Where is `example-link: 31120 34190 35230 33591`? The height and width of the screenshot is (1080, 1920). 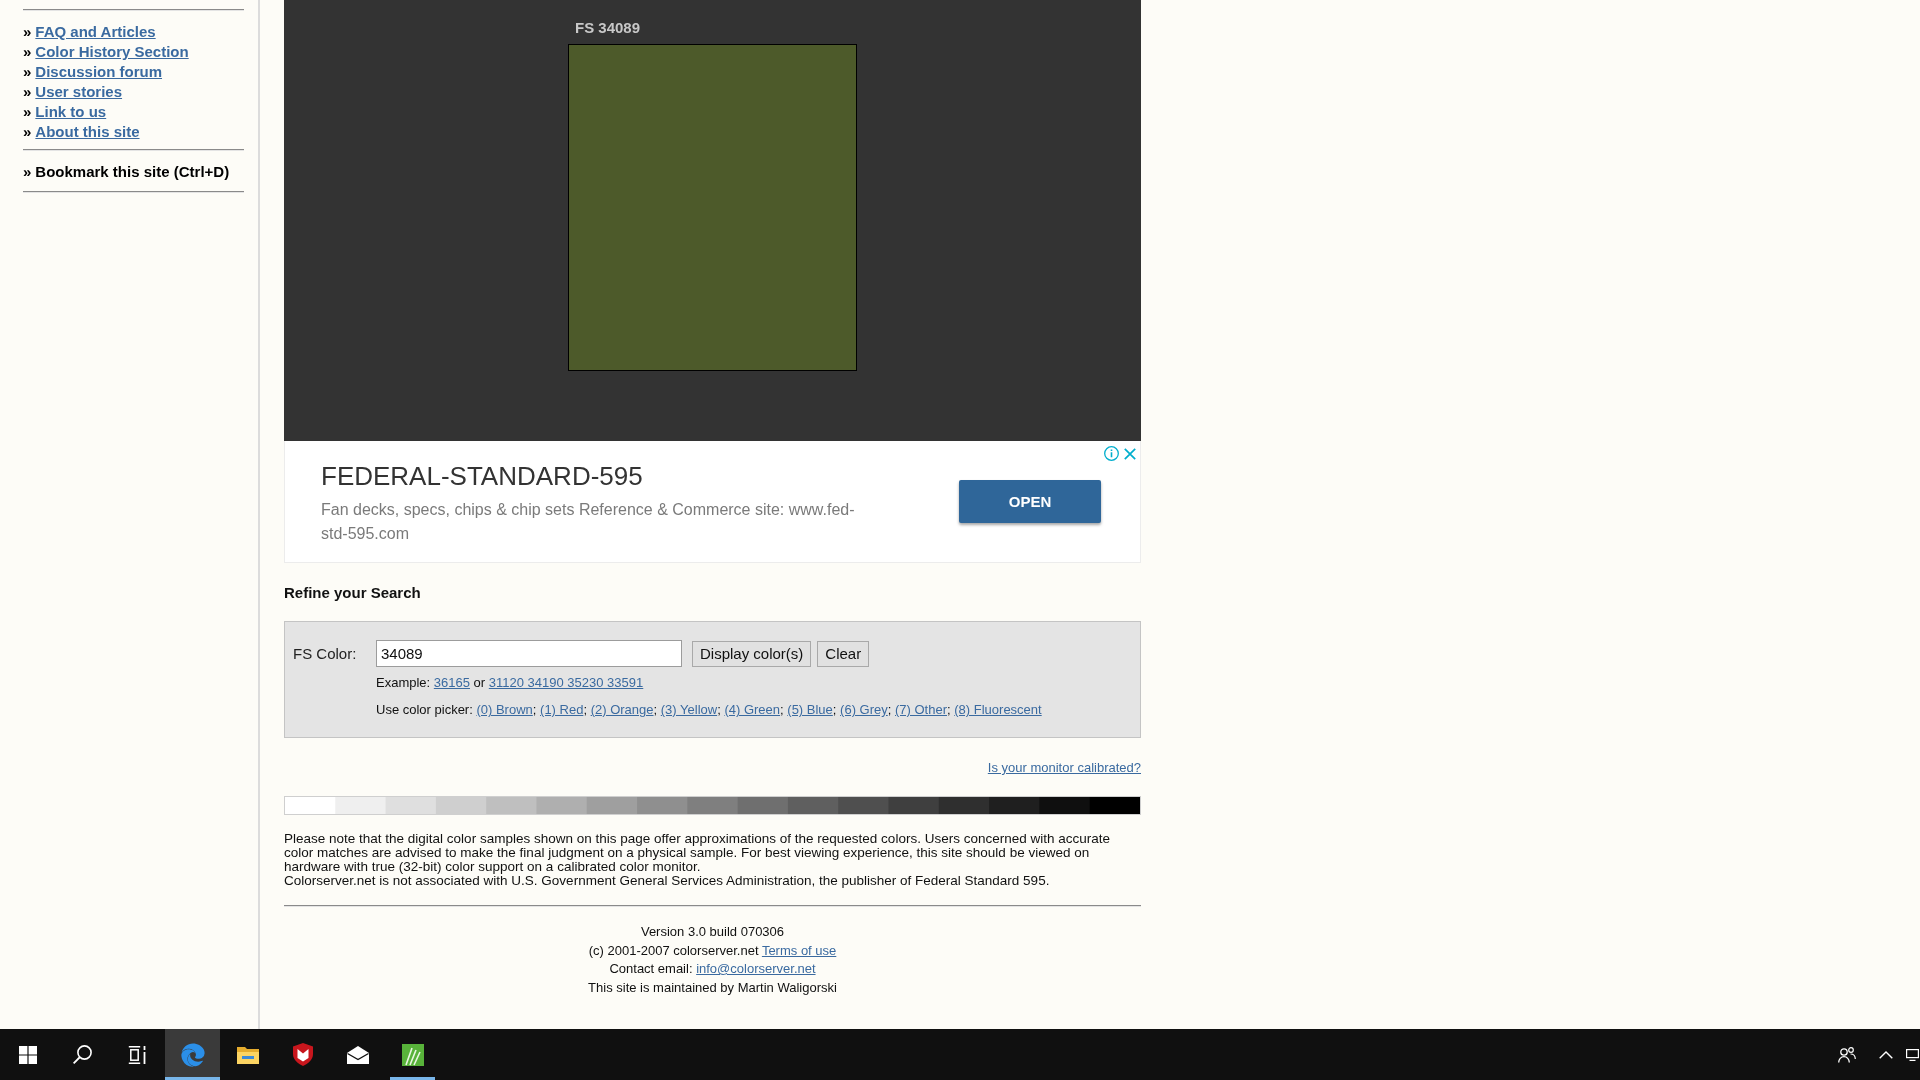 example-link: 31120 34190 35230 33591 is located at coordinates (566, 682).